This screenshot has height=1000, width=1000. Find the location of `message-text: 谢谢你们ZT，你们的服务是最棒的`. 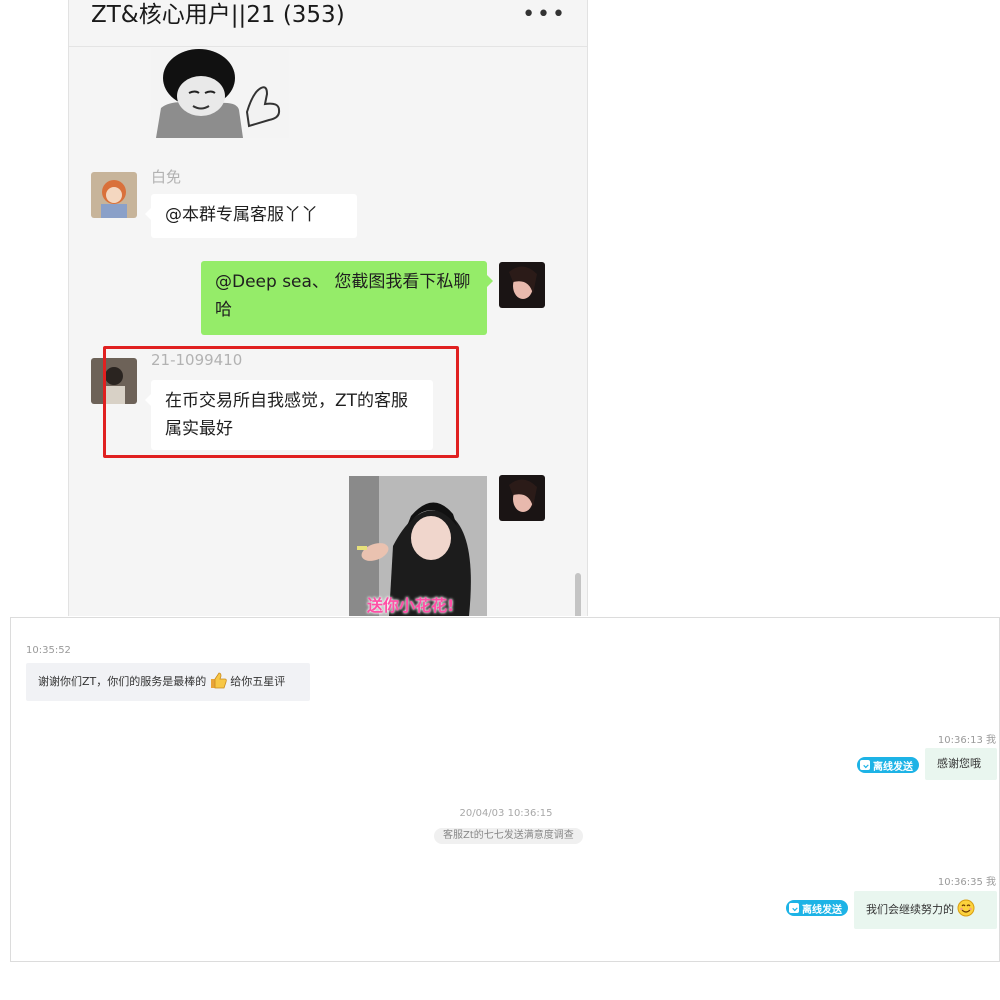

message-text: 谢谢你们ZT，你们的服务是最棒的 is located at coordinates (122, 681).